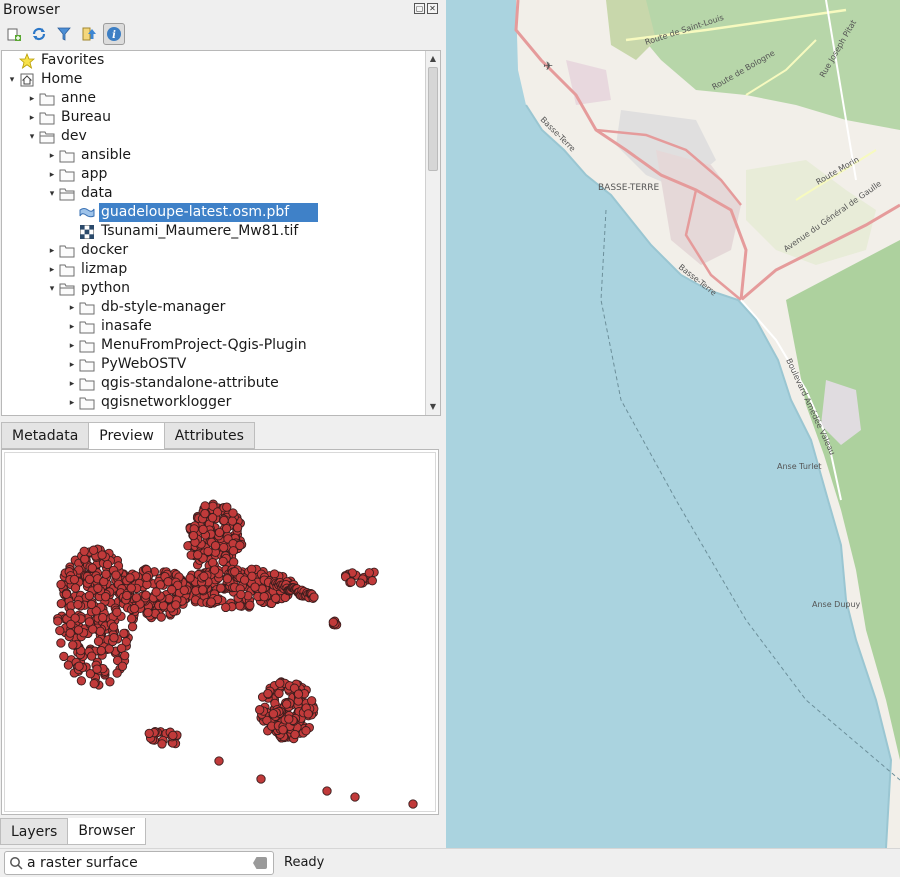 The height and width of the screenshot is (877, 900). What do you see at coordinates (214, 288) in the screenshot?
I see `tree-item: ▾ python` at bounding box center [214, 288].